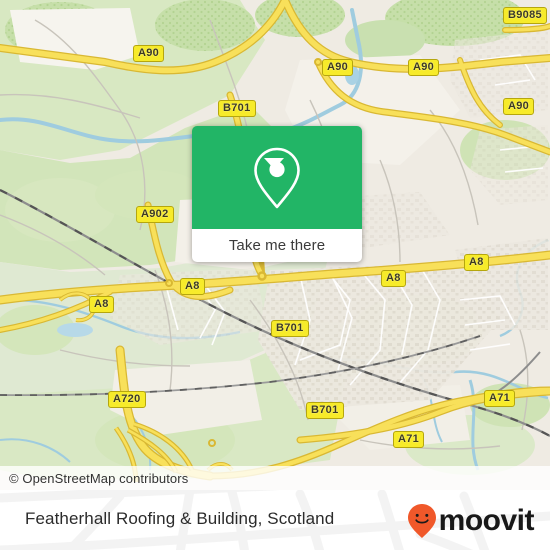  I want to click on poi-card-image, so click(277, 177).